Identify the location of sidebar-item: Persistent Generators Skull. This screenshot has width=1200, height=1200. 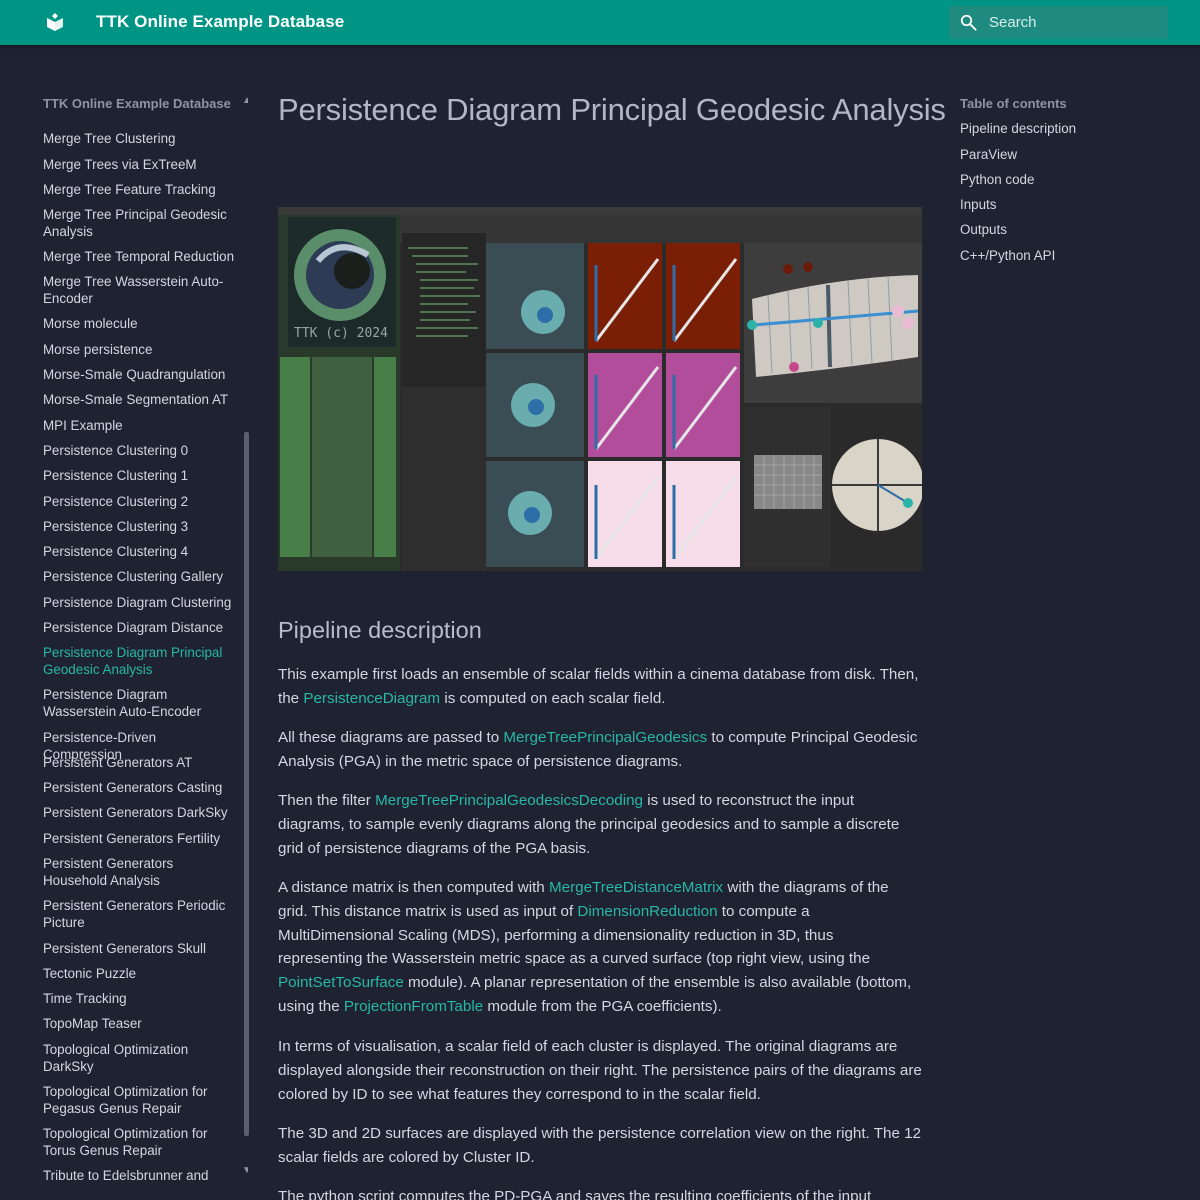
(140, 948).